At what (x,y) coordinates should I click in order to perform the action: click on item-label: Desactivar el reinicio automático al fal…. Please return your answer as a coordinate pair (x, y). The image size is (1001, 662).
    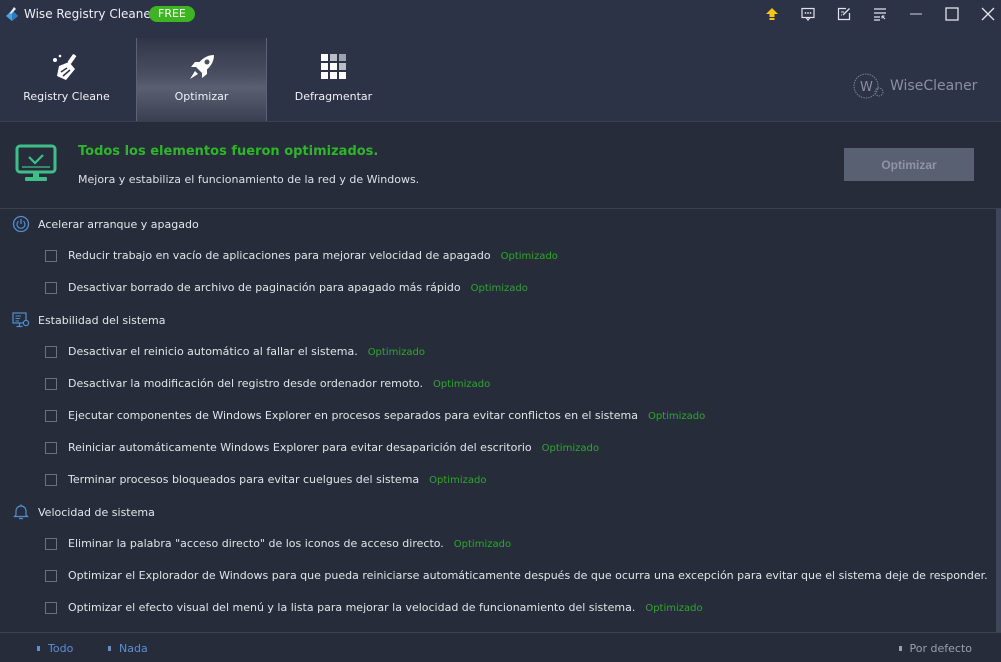
    Looking at the image, I should click on (213, 351).